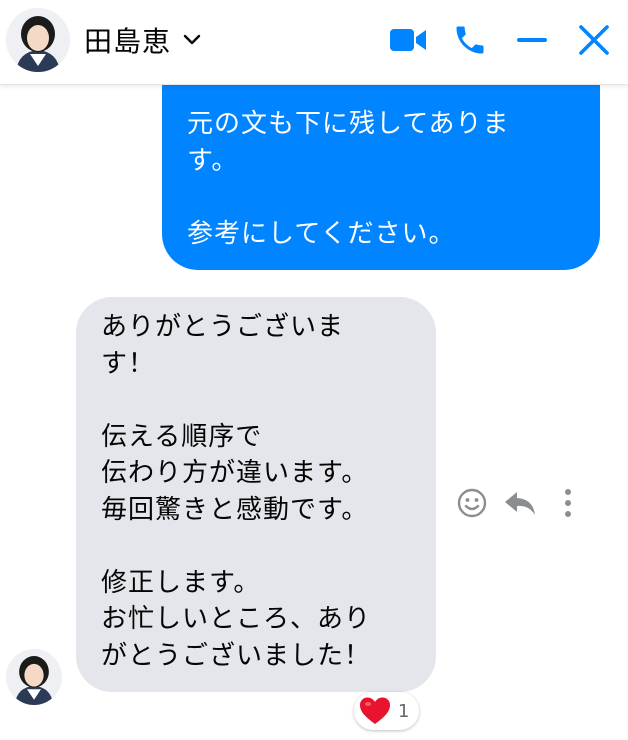 This screenshot has width=628, height=740. Describe the element at coordinates (375, 710) in the screenshot. I see `heart-icon` at that location.